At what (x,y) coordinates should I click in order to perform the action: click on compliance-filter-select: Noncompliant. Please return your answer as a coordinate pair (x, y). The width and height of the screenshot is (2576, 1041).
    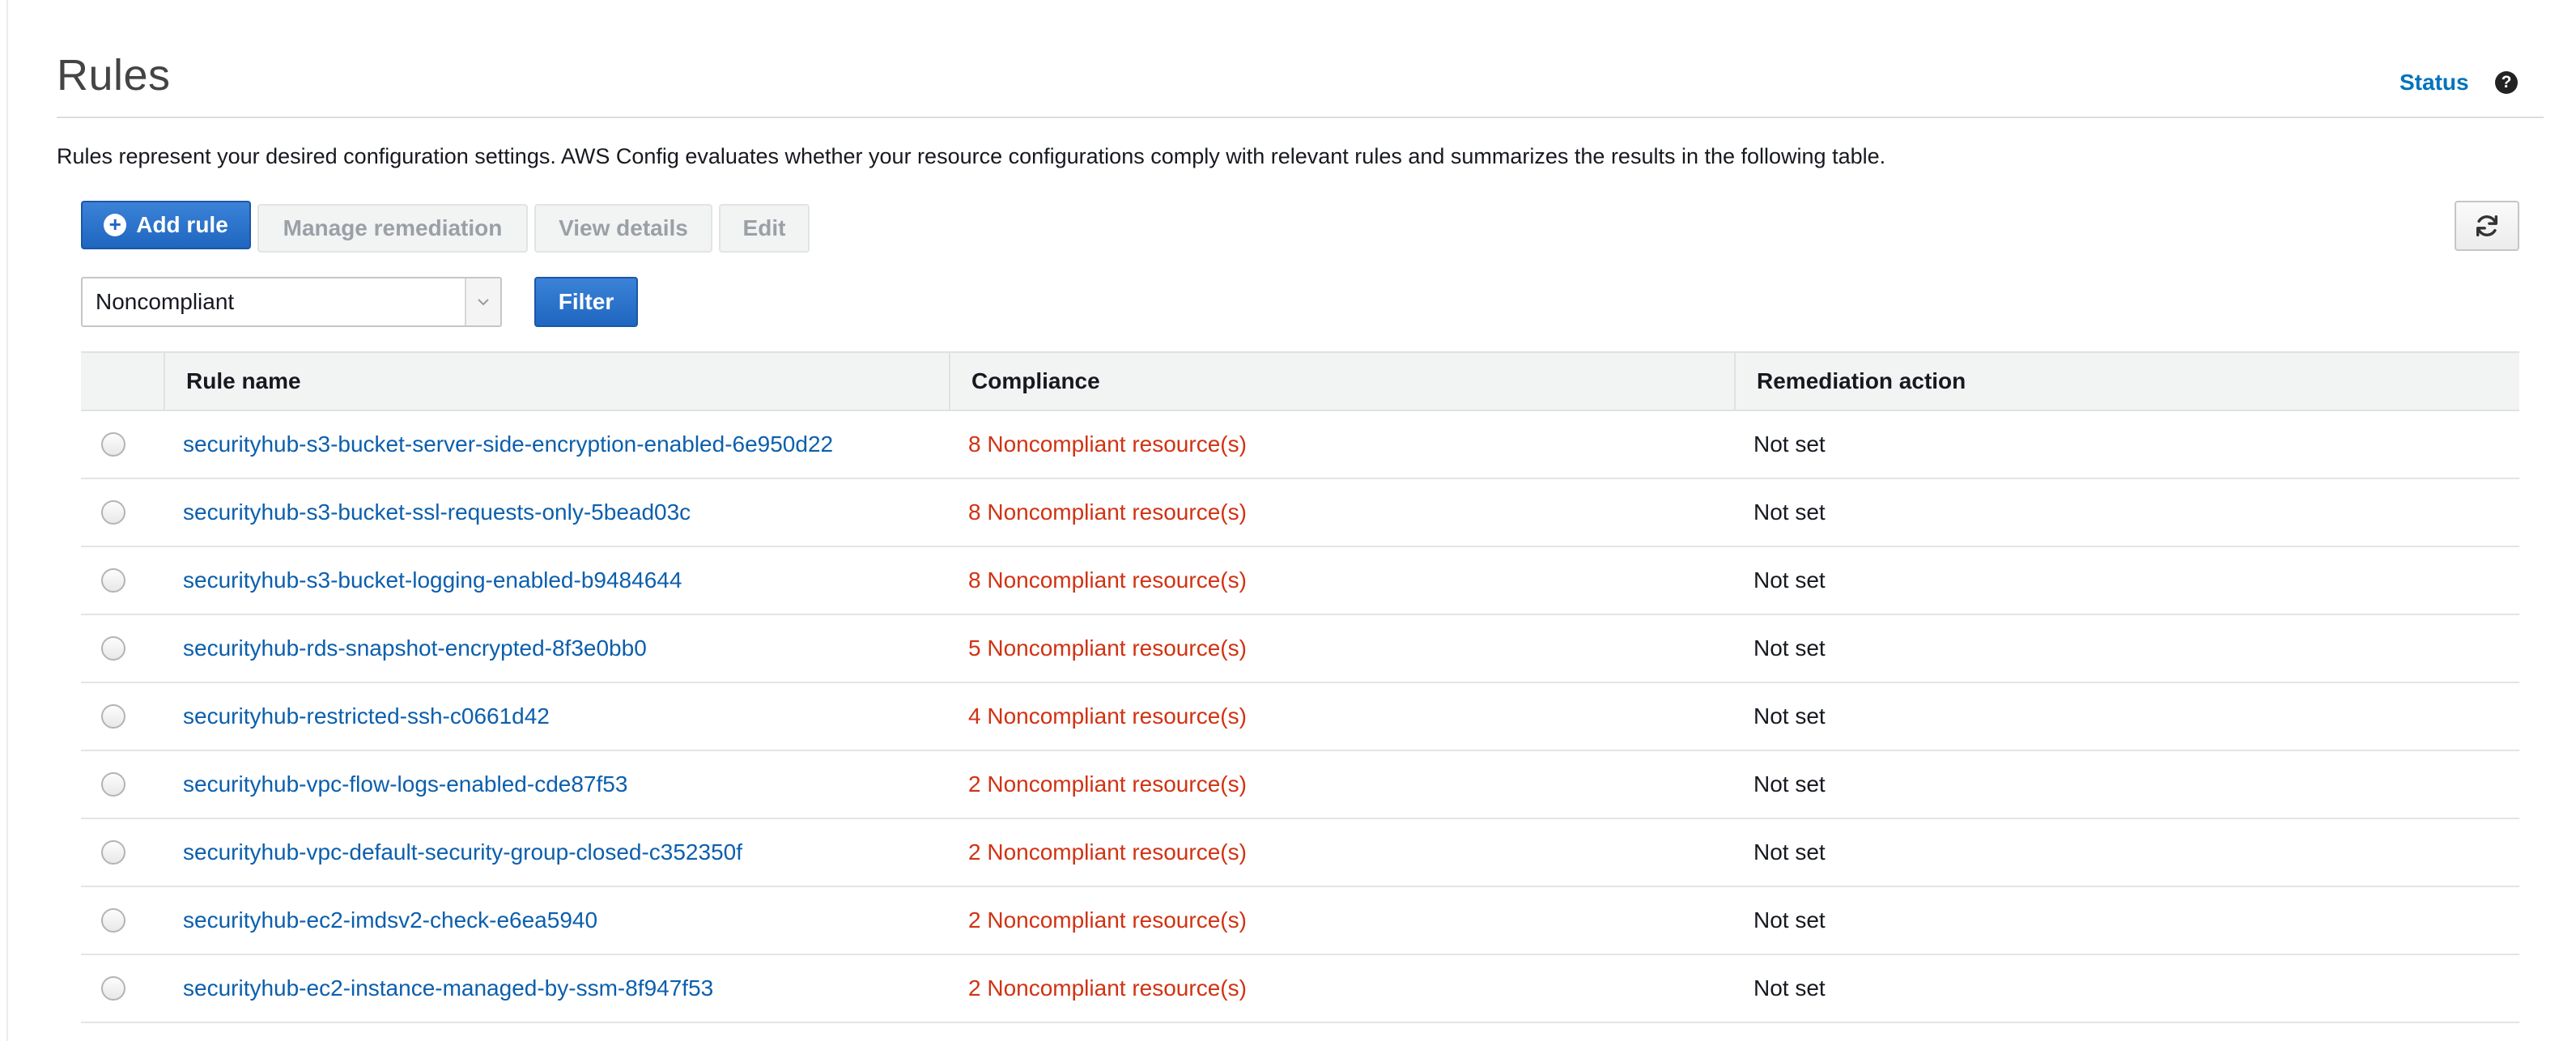
    Looking at the image, I should click on (292, 302).